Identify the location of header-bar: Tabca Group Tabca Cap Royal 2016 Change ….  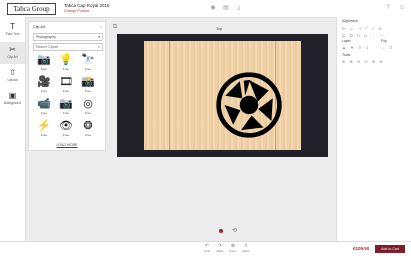
(205, 9).